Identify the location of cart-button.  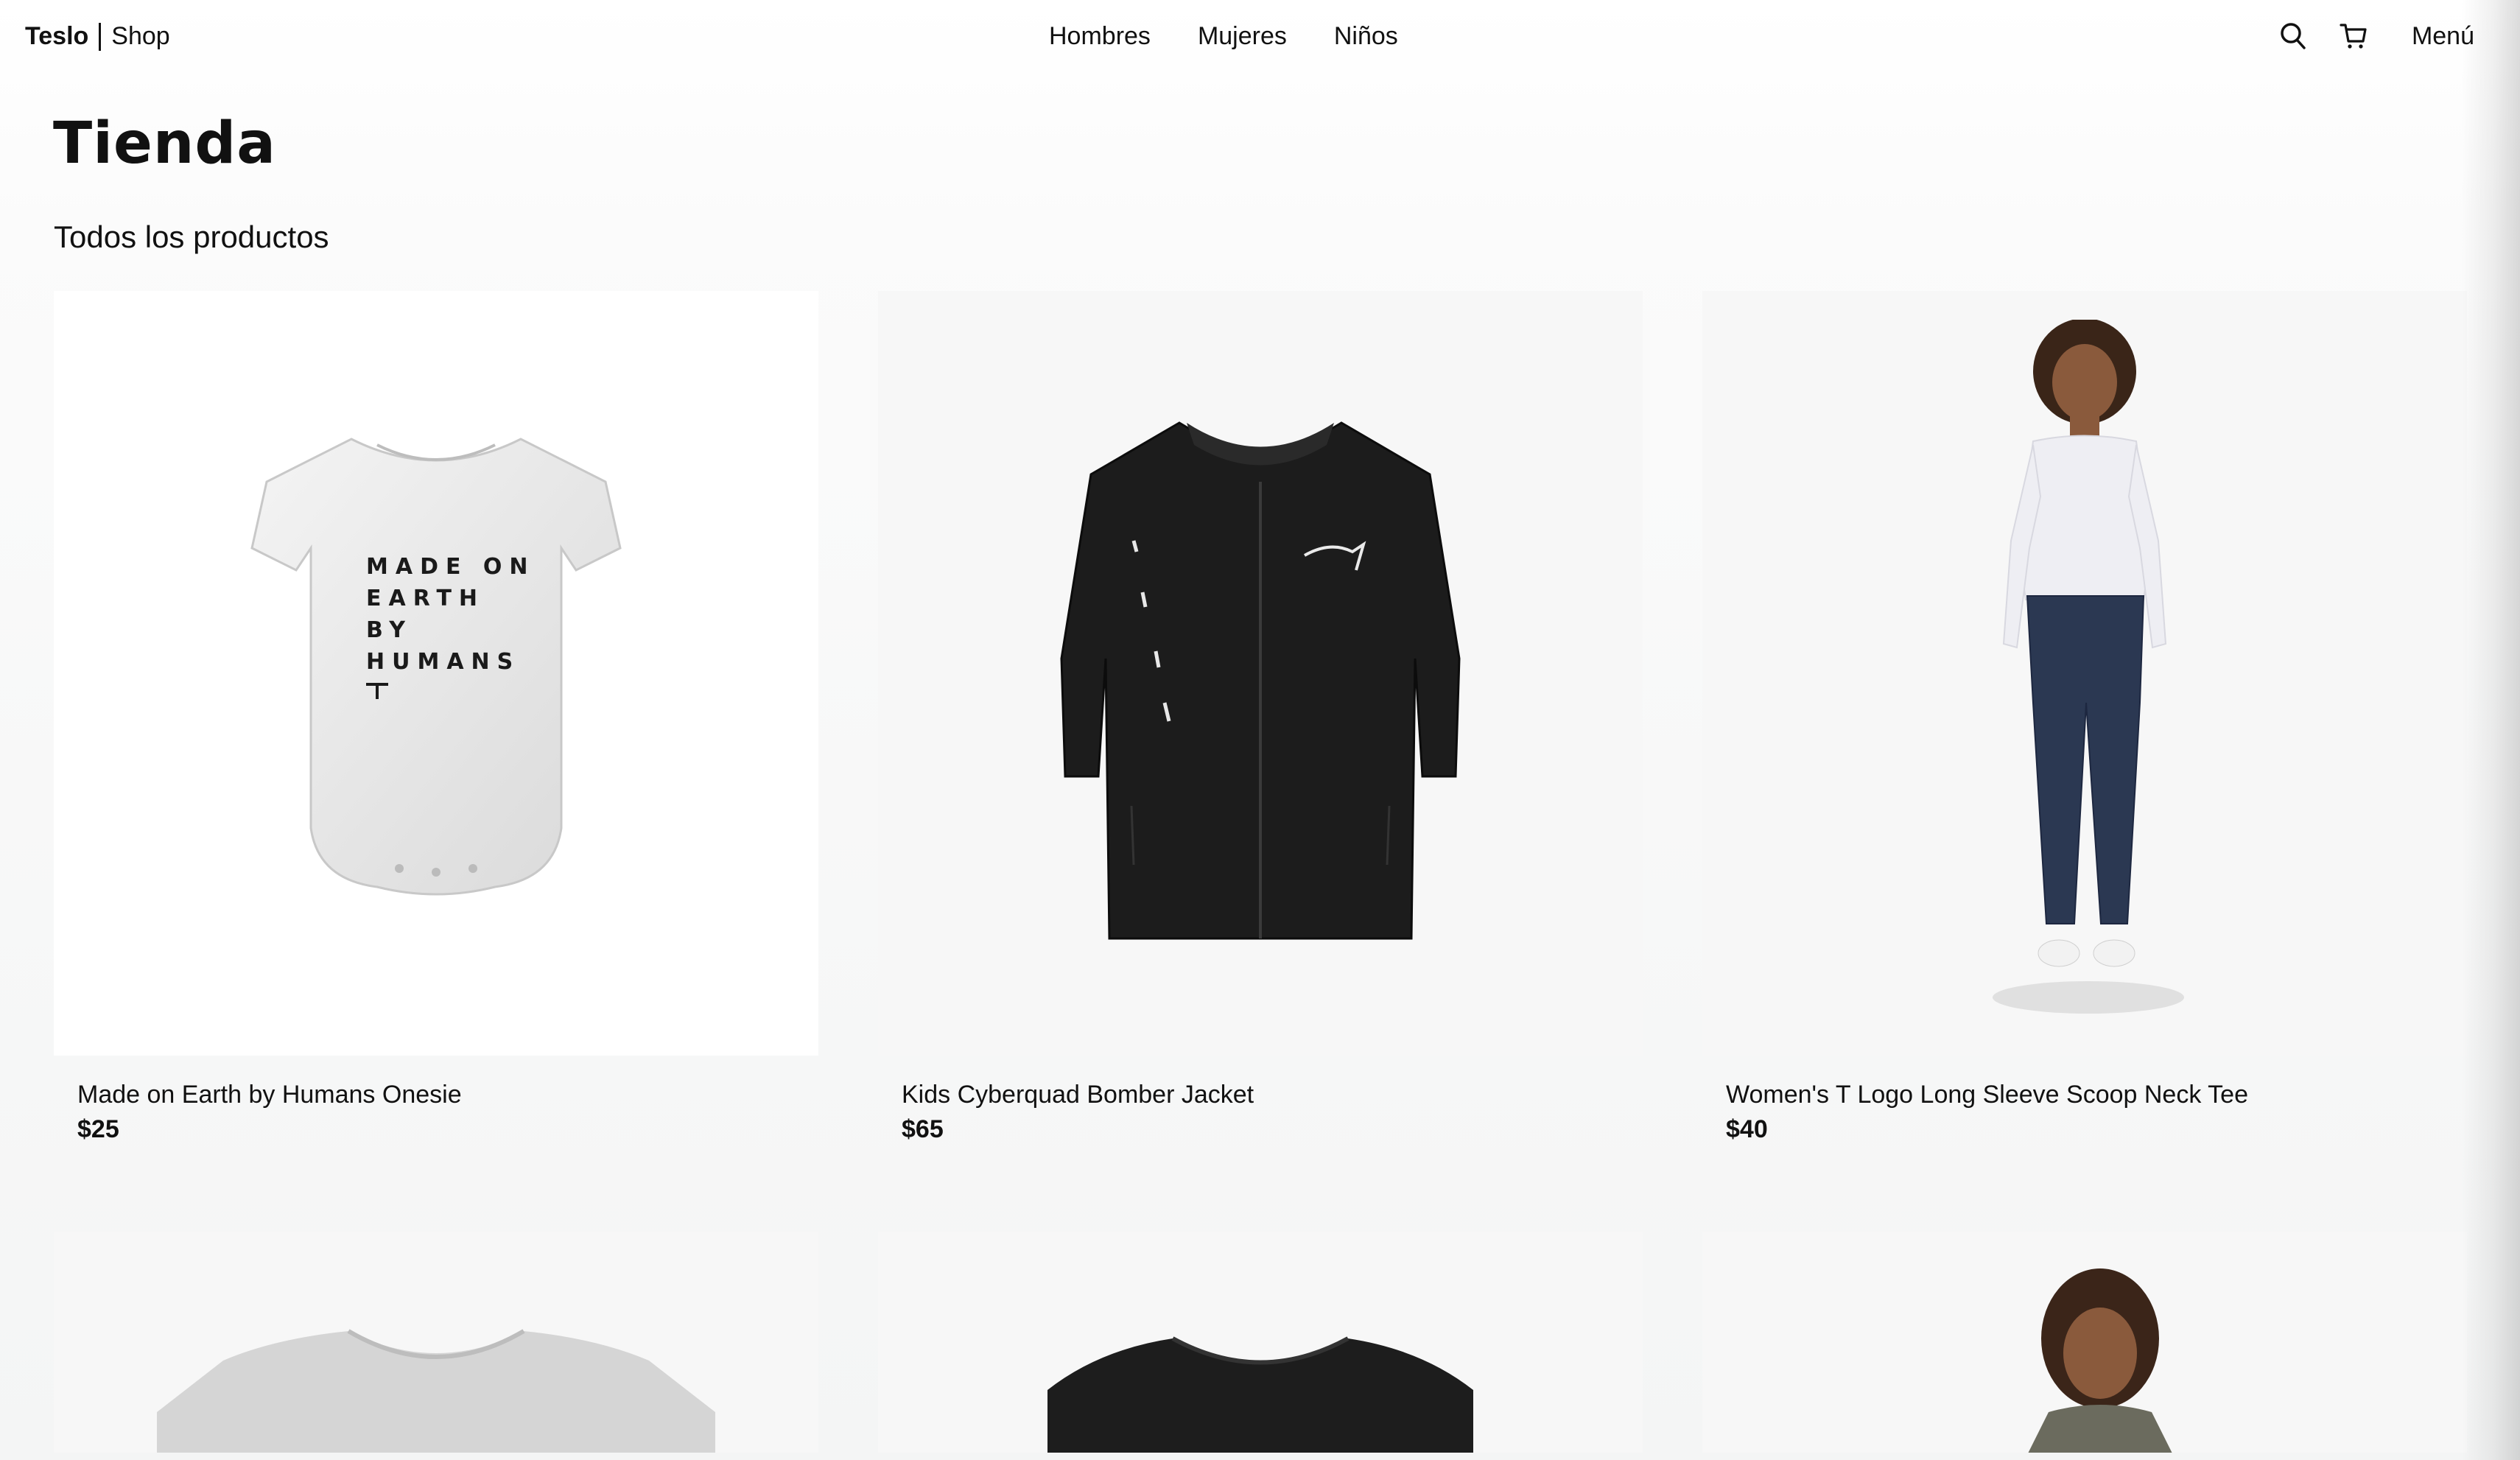
(2353, 36).